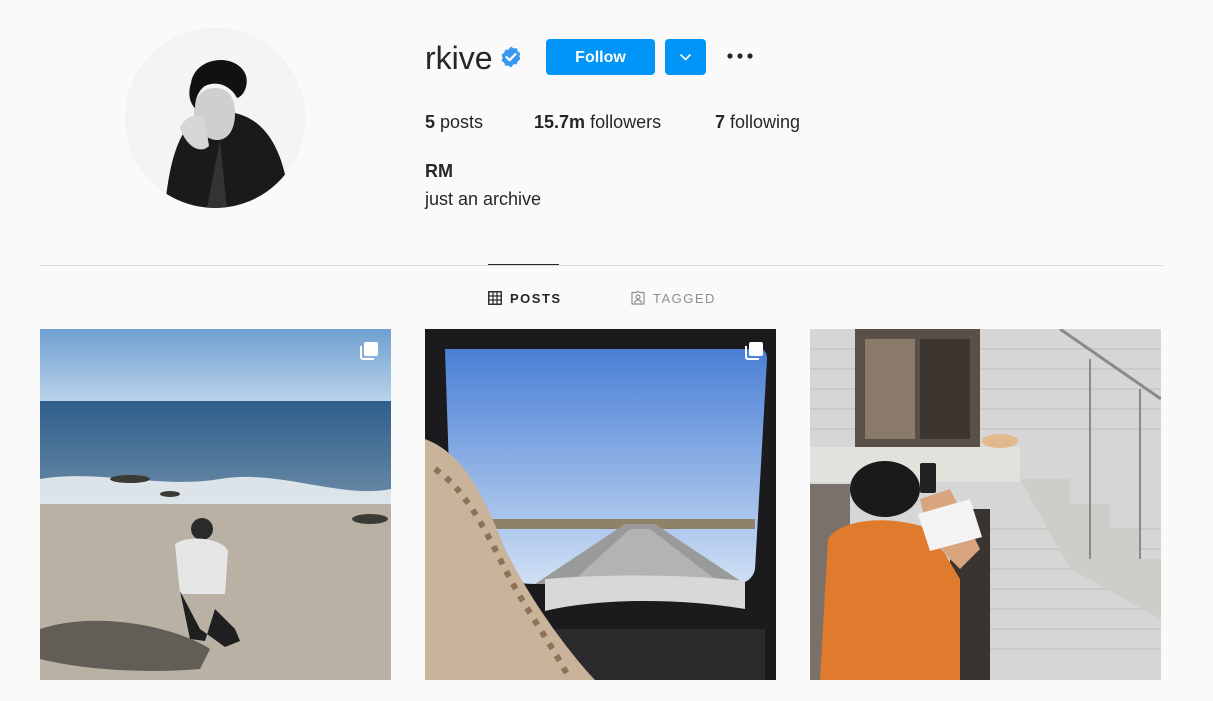  I want to click on post-image-building, so click(985, 504).